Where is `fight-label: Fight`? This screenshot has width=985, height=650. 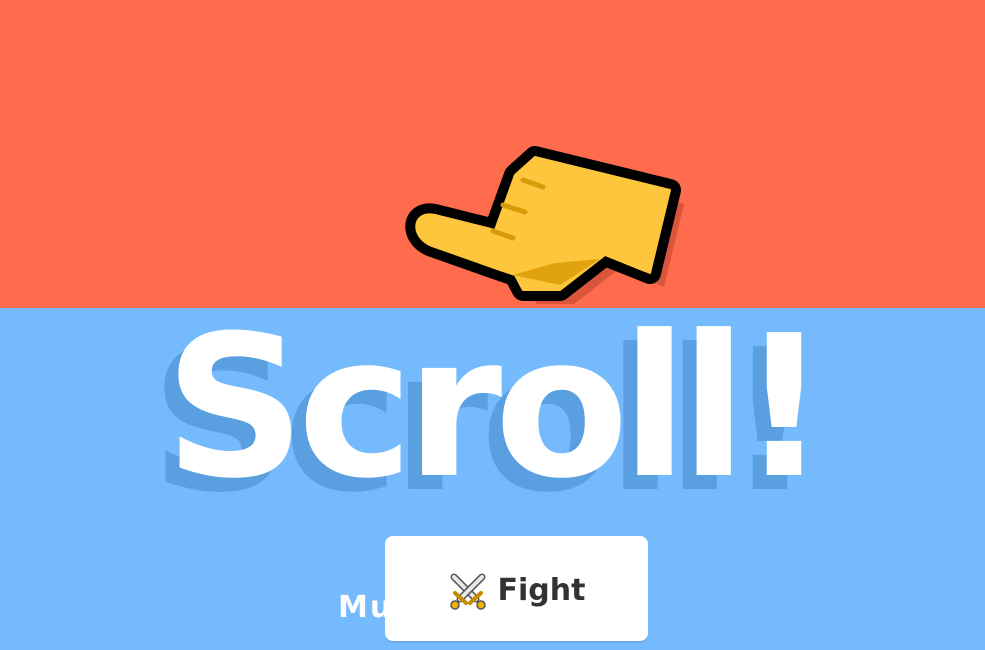 fight-label: Fight is located at coordinates (541, 590).